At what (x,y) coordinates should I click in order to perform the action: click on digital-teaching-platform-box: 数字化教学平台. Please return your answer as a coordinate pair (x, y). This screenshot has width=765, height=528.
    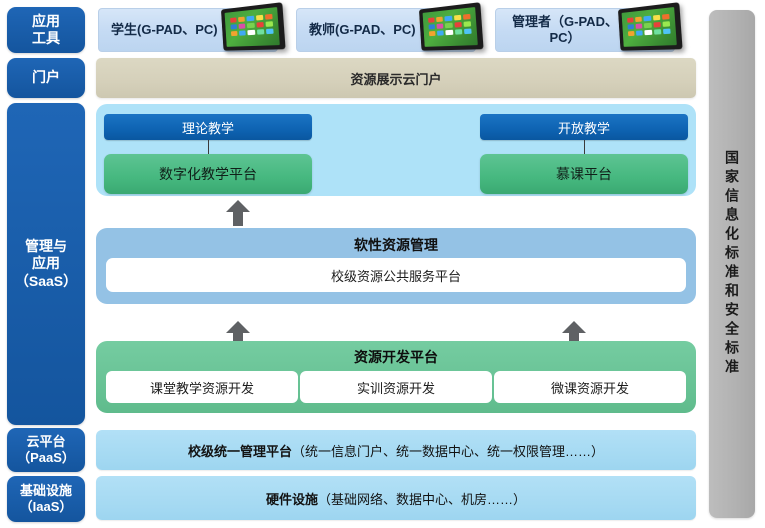
    Looking at the image, I should click on (208, 174).